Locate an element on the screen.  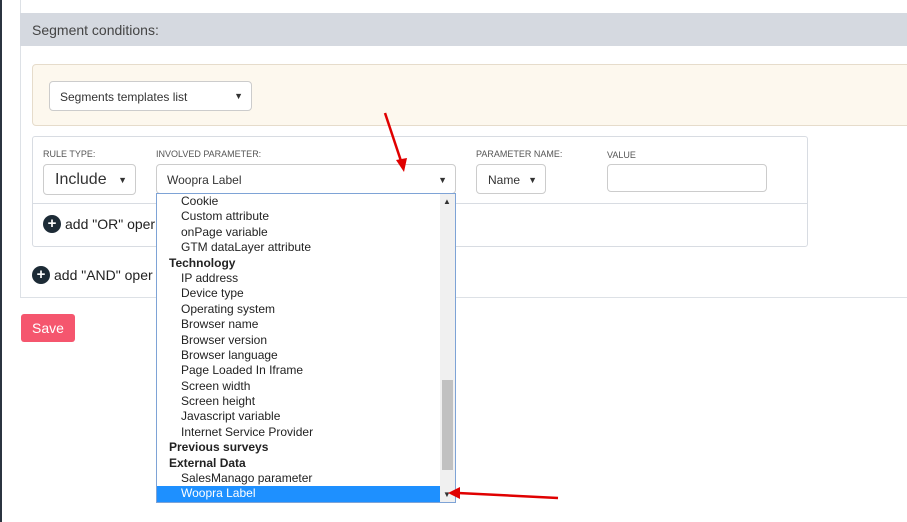
annotation-arrows is located at coordinates (471, 306).